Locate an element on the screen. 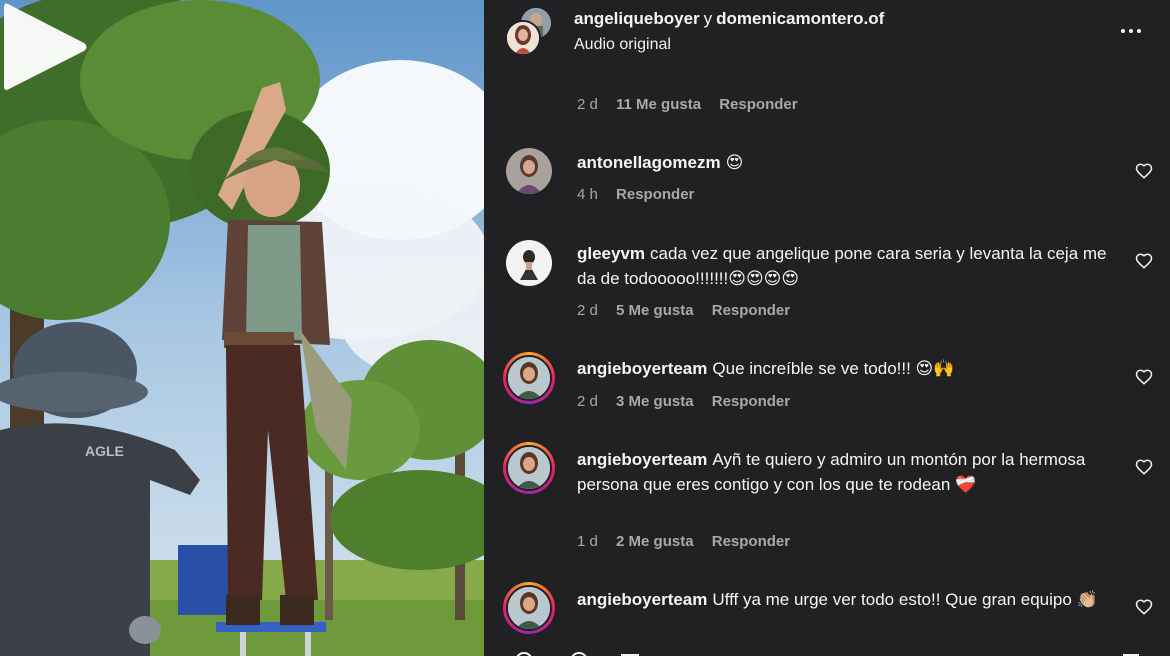  comment-time: 1 d is located at coordinates (587, 541).